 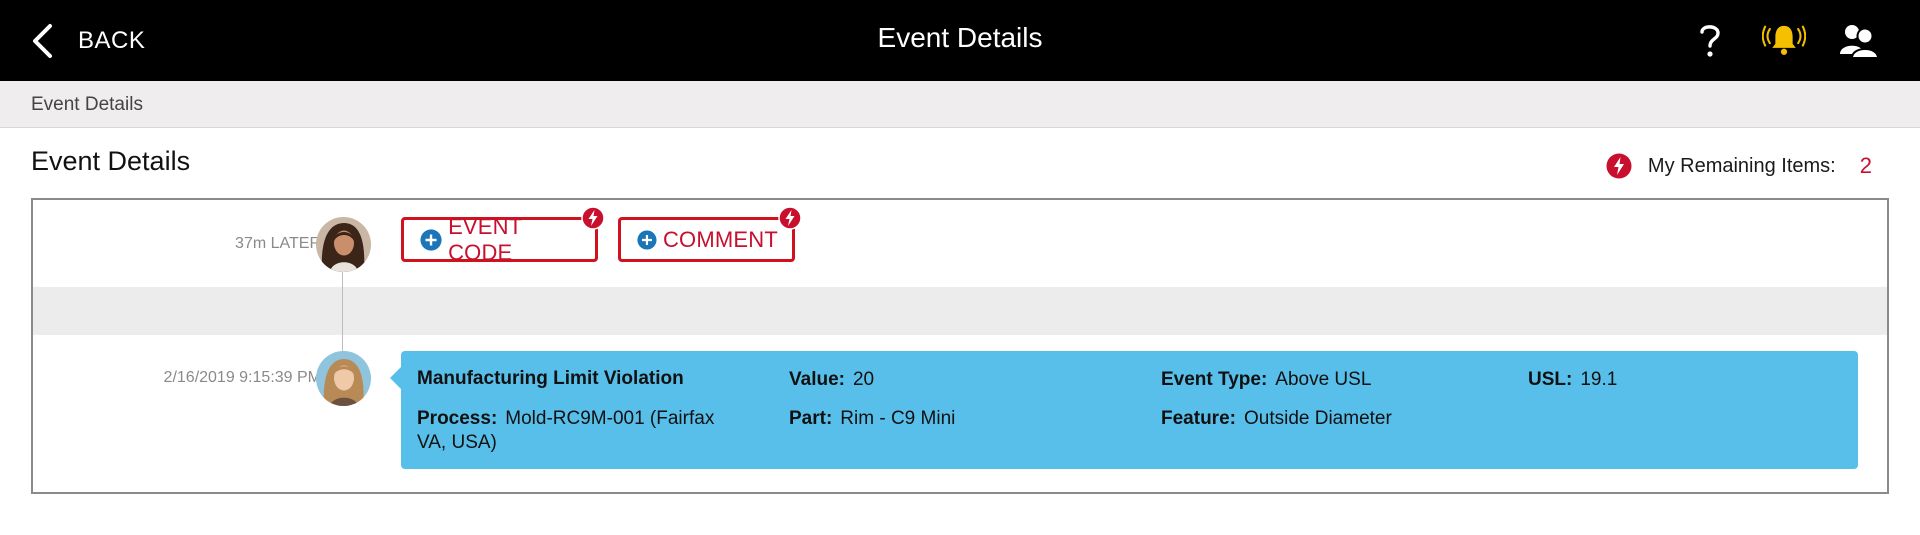 I want to click on feature-label: Feature:, so click(x=1198, y=418).